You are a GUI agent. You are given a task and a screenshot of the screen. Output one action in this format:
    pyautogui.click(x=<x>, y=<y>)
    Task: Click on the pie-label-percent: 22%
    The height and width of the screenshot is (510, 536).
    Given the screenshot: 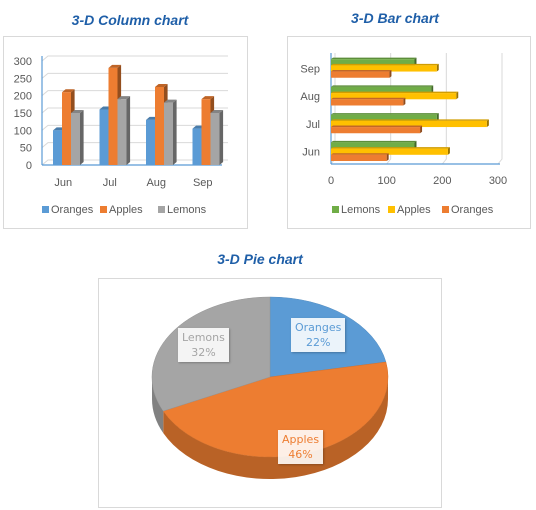 What is the action you would take?
    pyautogui.click(x=318, y=342)
    